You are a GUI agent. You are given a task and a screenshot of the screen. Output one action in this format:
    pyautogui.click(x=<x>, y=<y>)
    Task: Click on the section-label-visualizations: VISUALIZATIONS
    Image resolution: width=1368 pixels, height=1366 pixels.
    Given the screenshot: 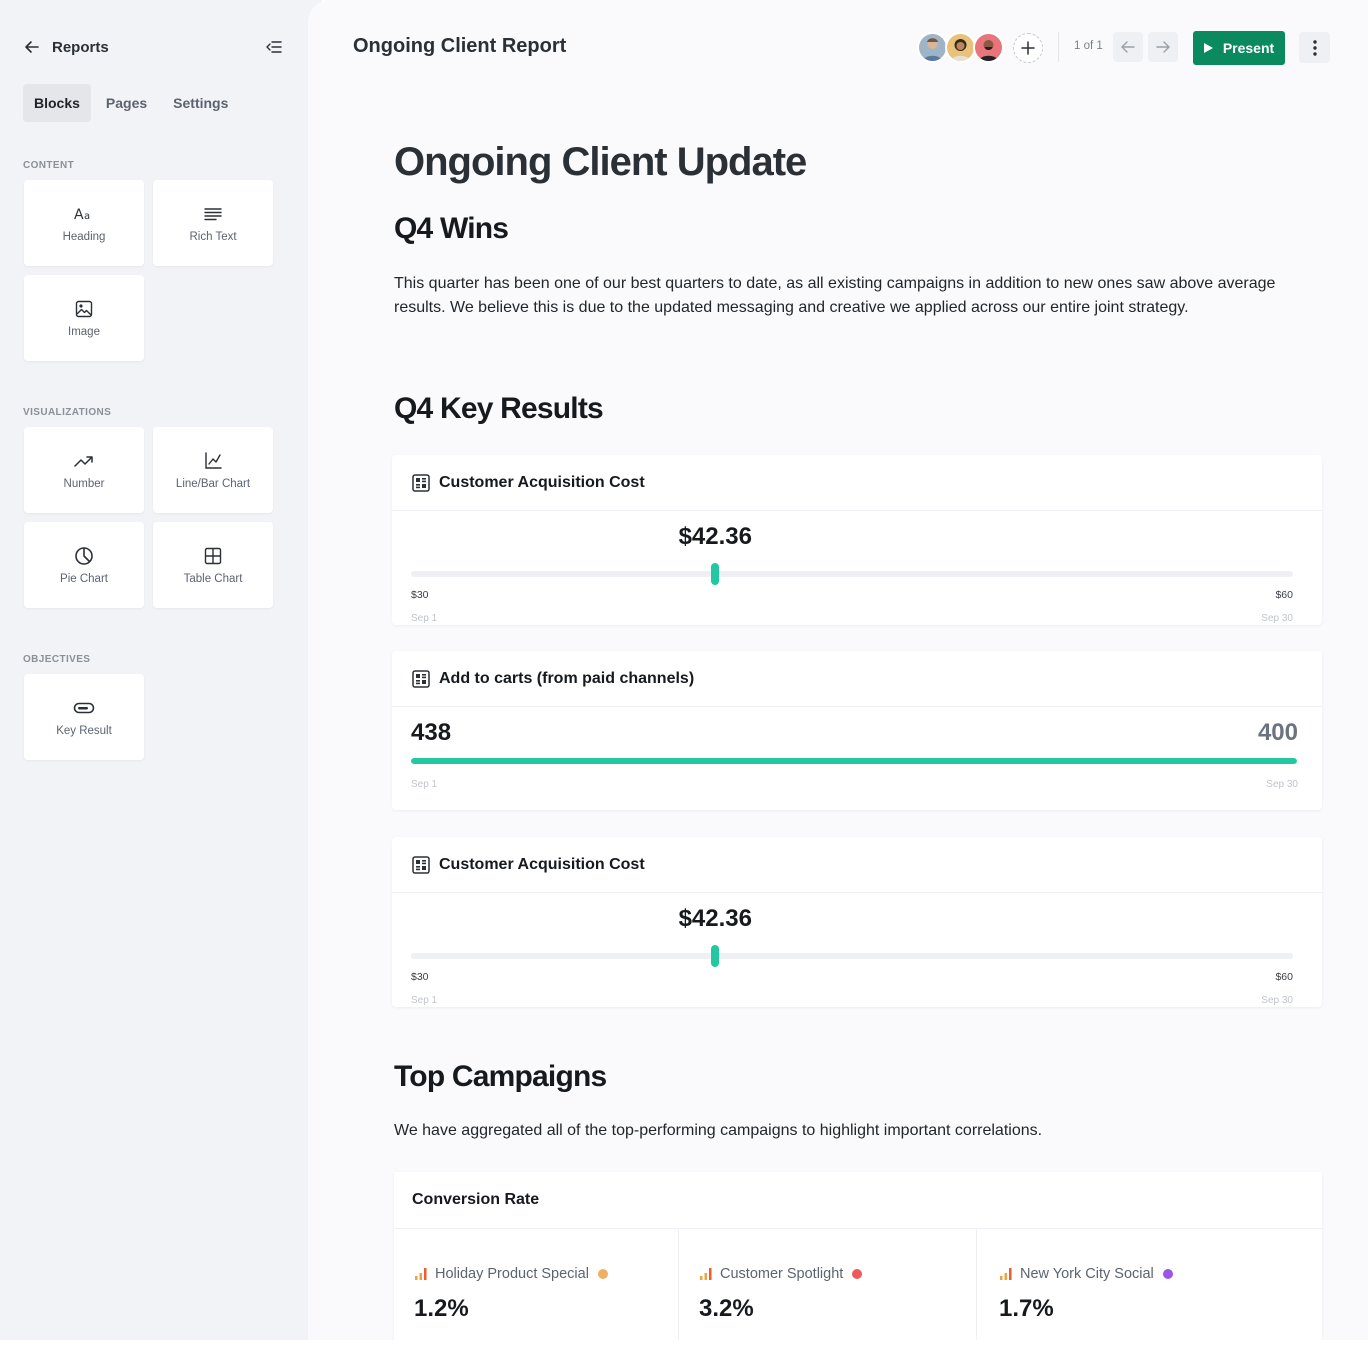 What is the action you would take?
    pyautogui.click(x=67, y=412)
    